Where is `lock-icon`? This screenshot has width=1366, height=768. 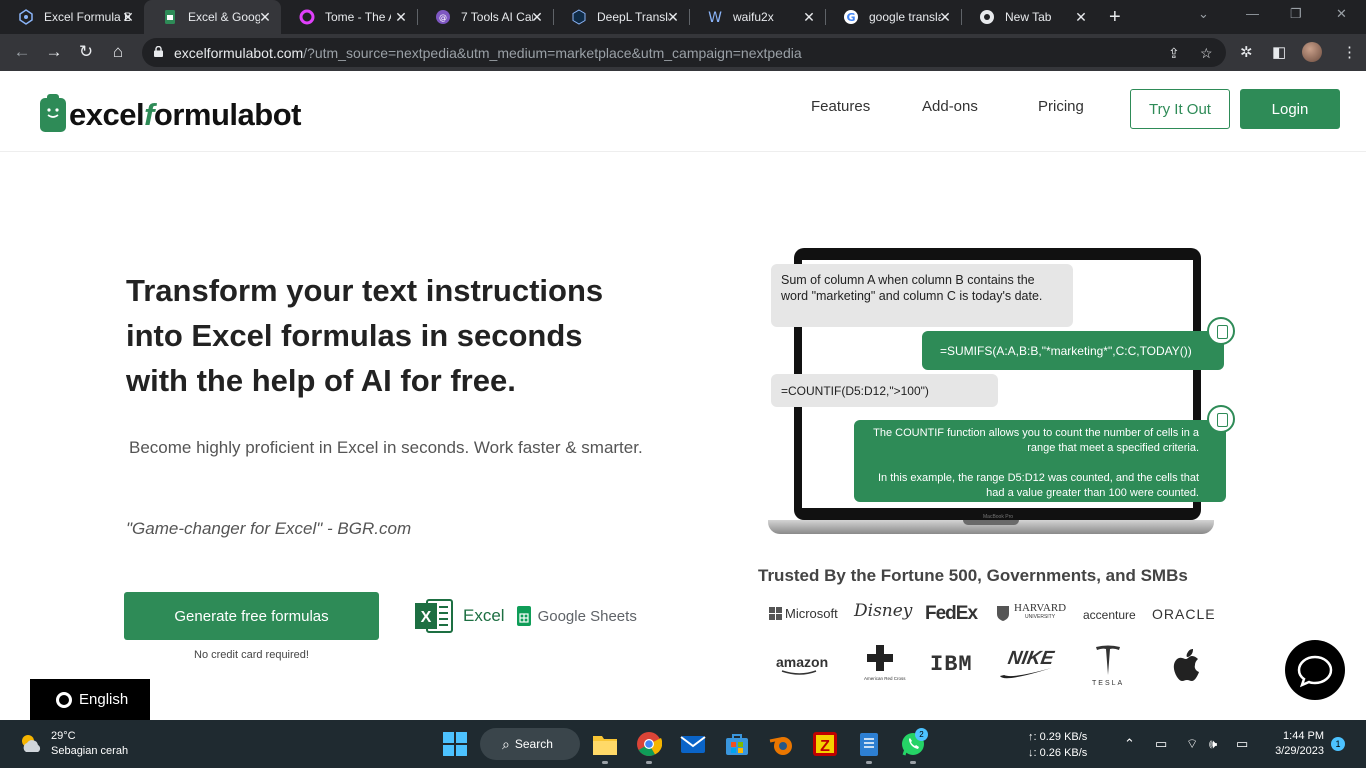
lock-icon is located at coordinates (158, 51).